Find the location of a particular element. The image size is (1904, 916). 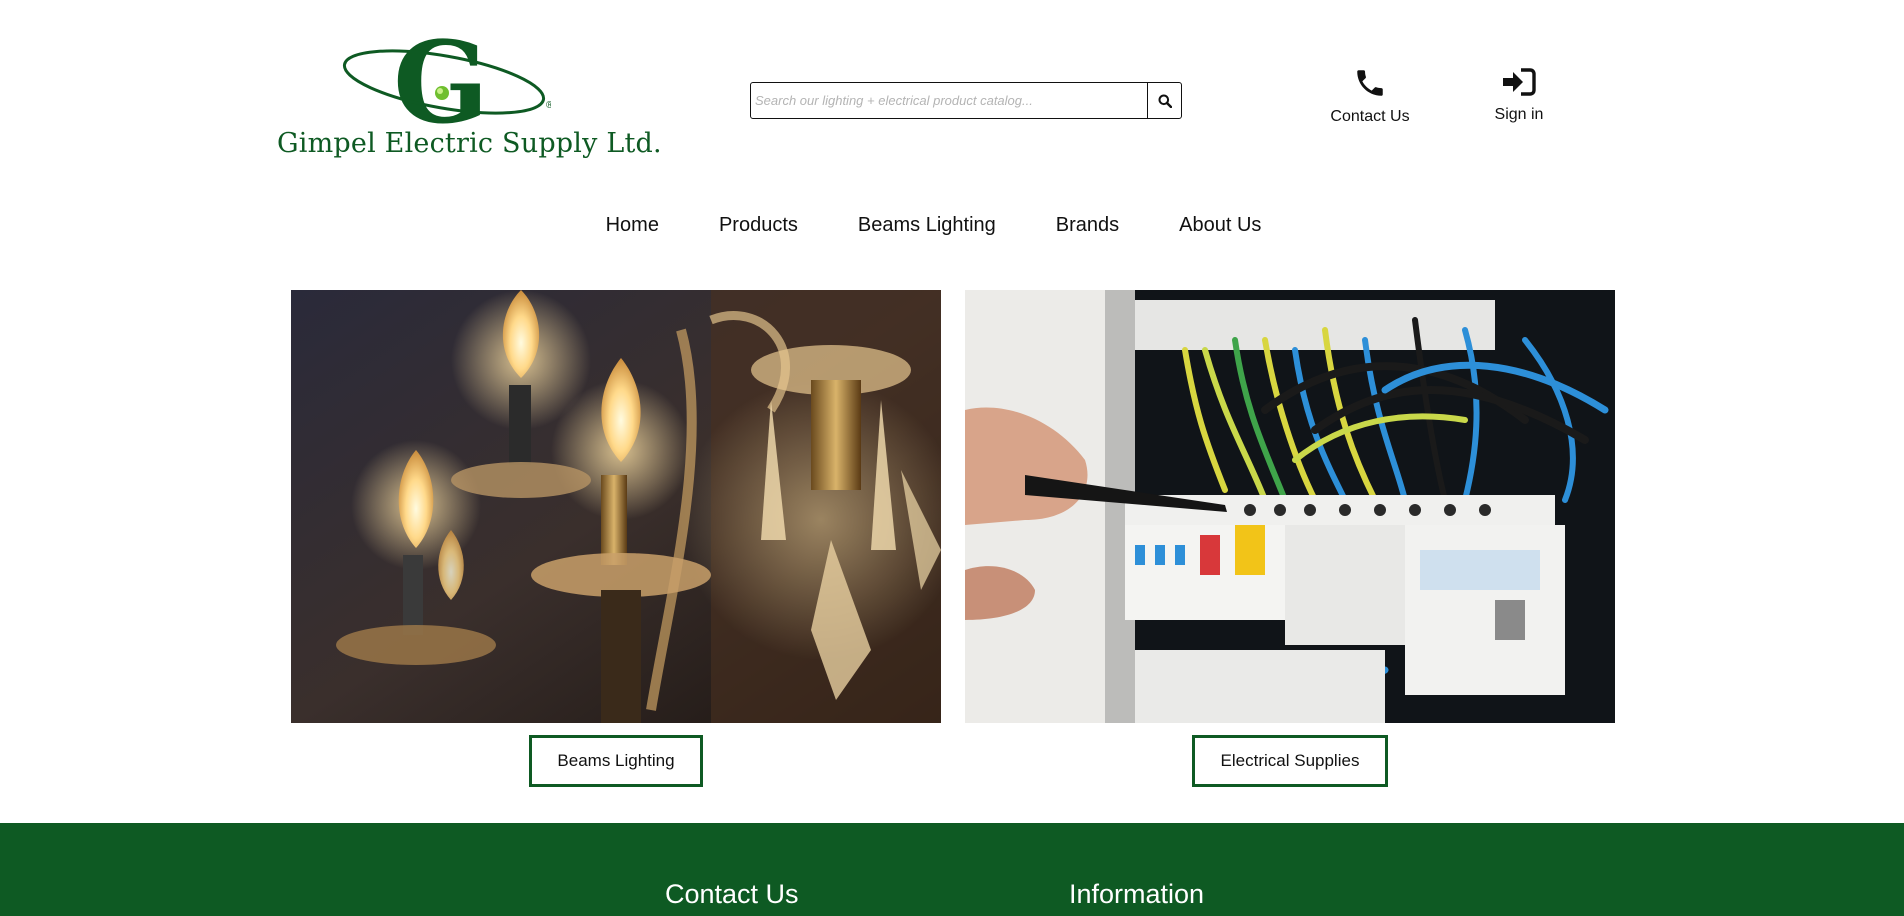

nav-beams-lighting: Beams Lighting is located at coordinates (927, 225).